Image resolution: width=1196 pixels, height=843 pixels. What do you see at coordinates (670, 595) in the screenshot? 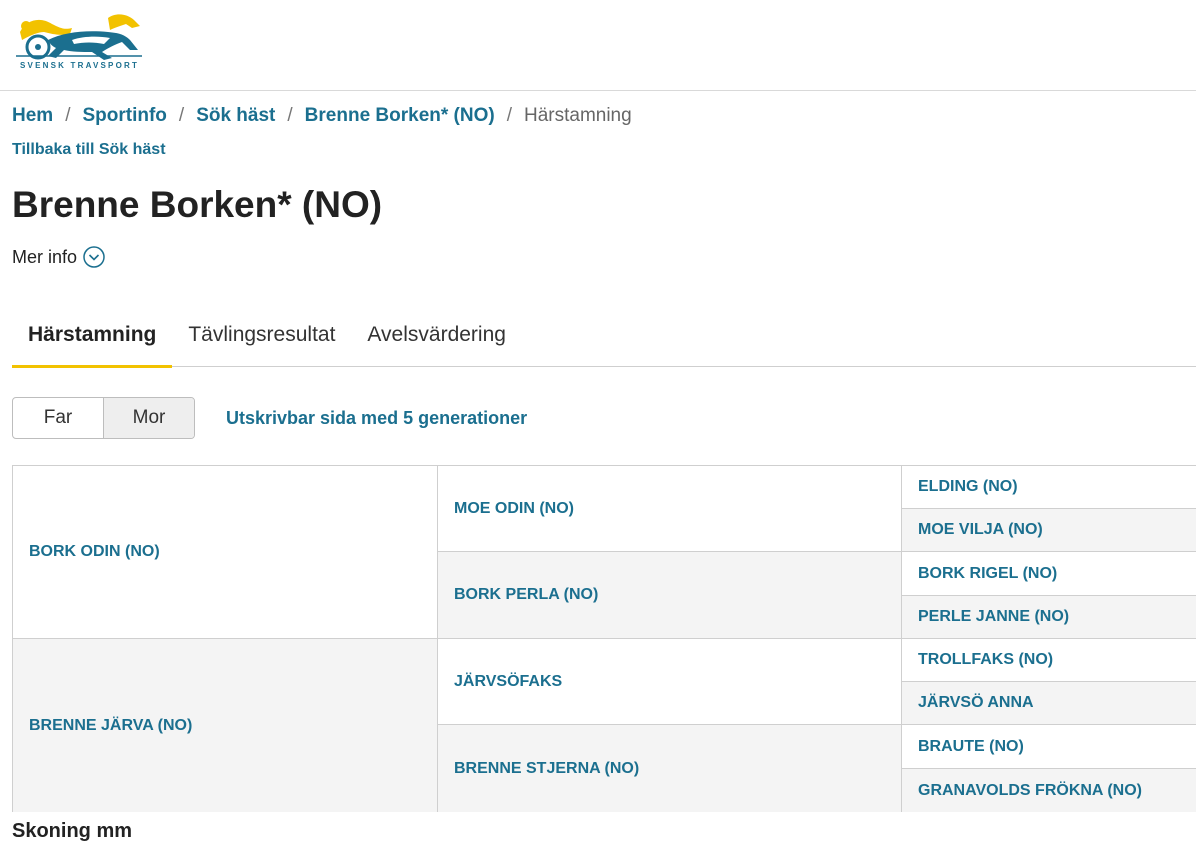
I see `pedigree-sire-dam: BORK PERLA (NO)` at bounding box center [670, 595].